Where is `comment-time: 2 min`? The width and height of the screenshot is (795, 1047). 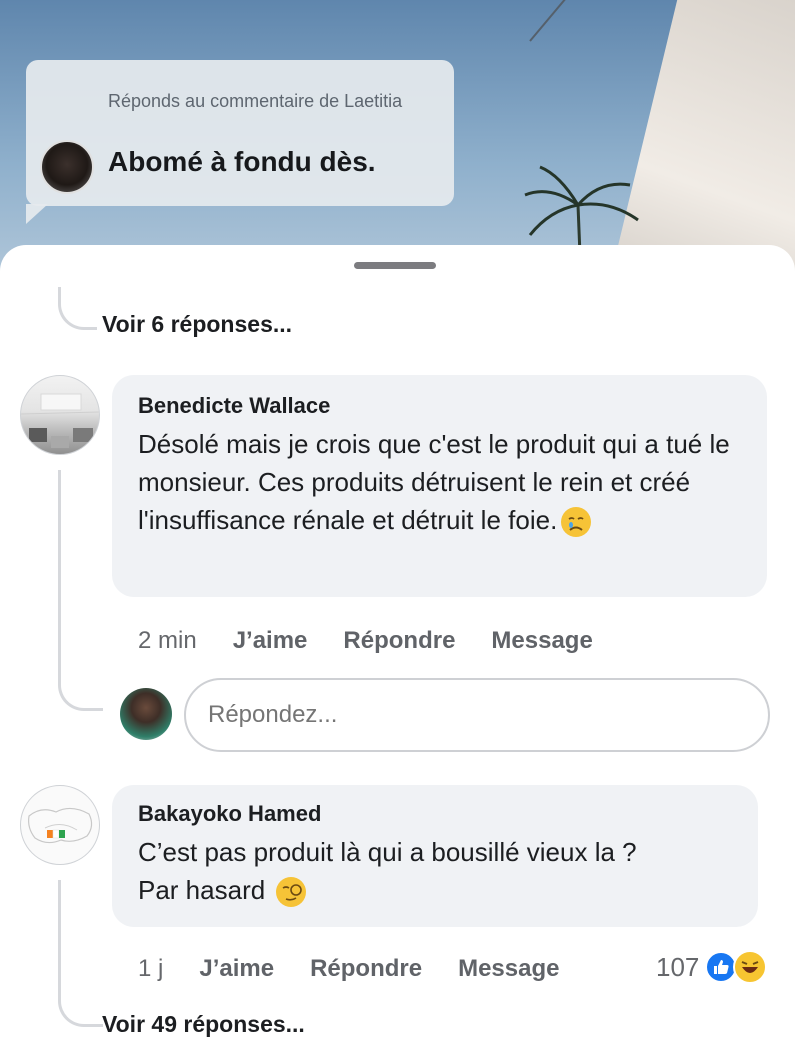 comment-time: 2 min is located at coordinates (167, 640).